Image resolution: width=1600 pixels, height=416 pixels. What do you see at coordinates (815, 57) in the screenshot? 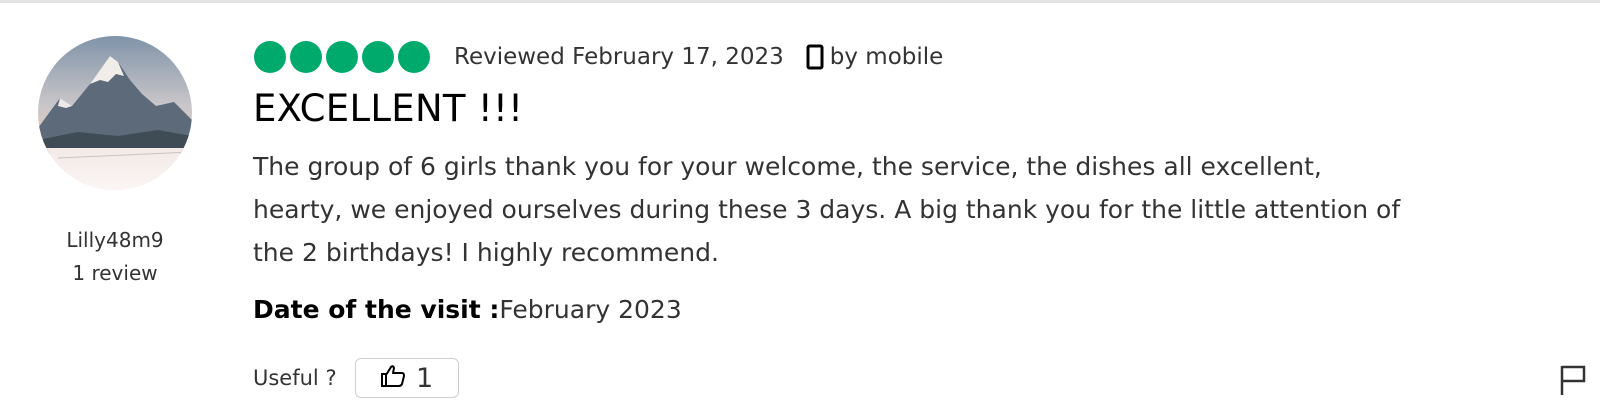
I see `mobile-phone-icon` at bounding box center [815, 57].